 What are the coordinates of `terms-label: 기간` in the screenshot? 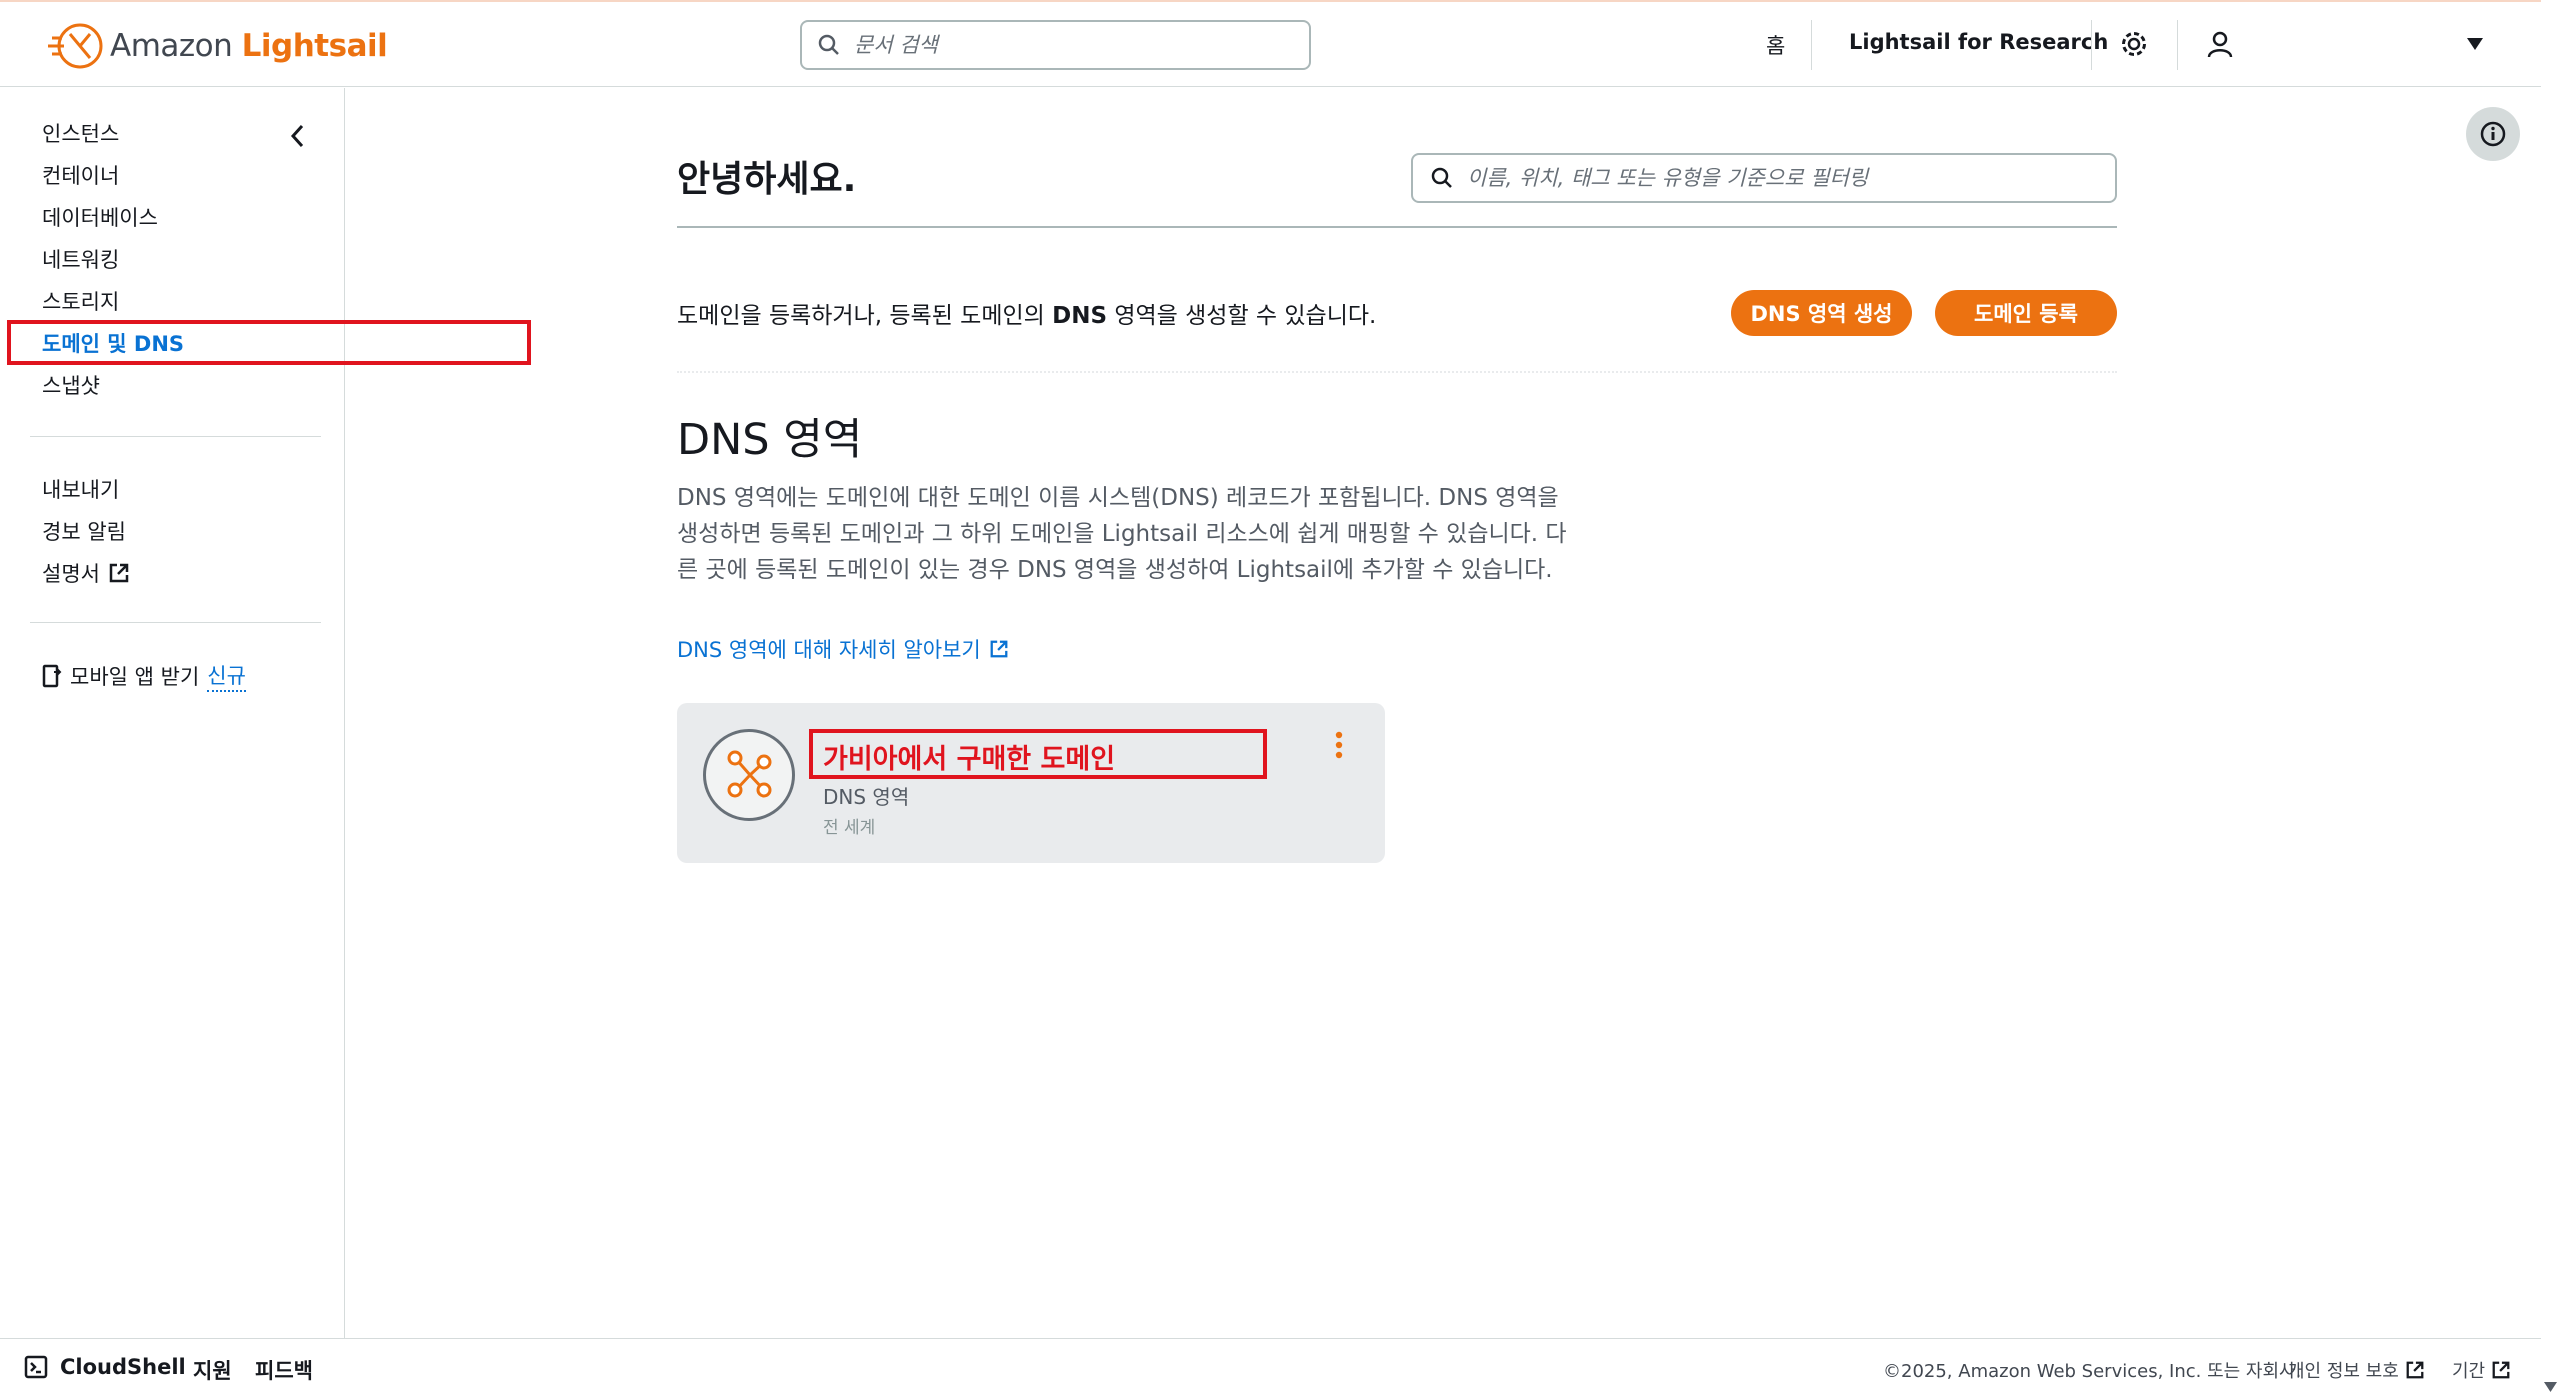 It's located at (2469, 1371).